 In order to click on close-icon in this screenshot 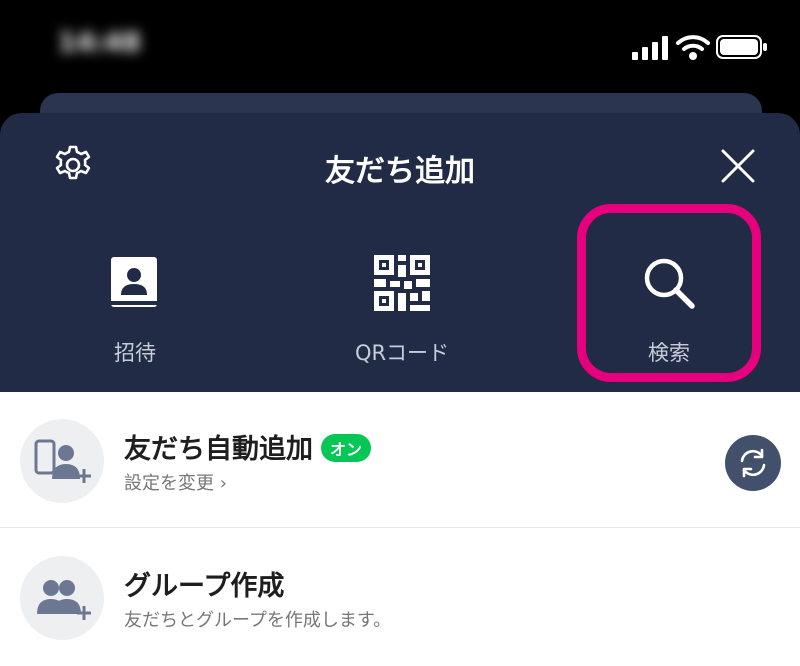, I will do `click(738, 166)`.